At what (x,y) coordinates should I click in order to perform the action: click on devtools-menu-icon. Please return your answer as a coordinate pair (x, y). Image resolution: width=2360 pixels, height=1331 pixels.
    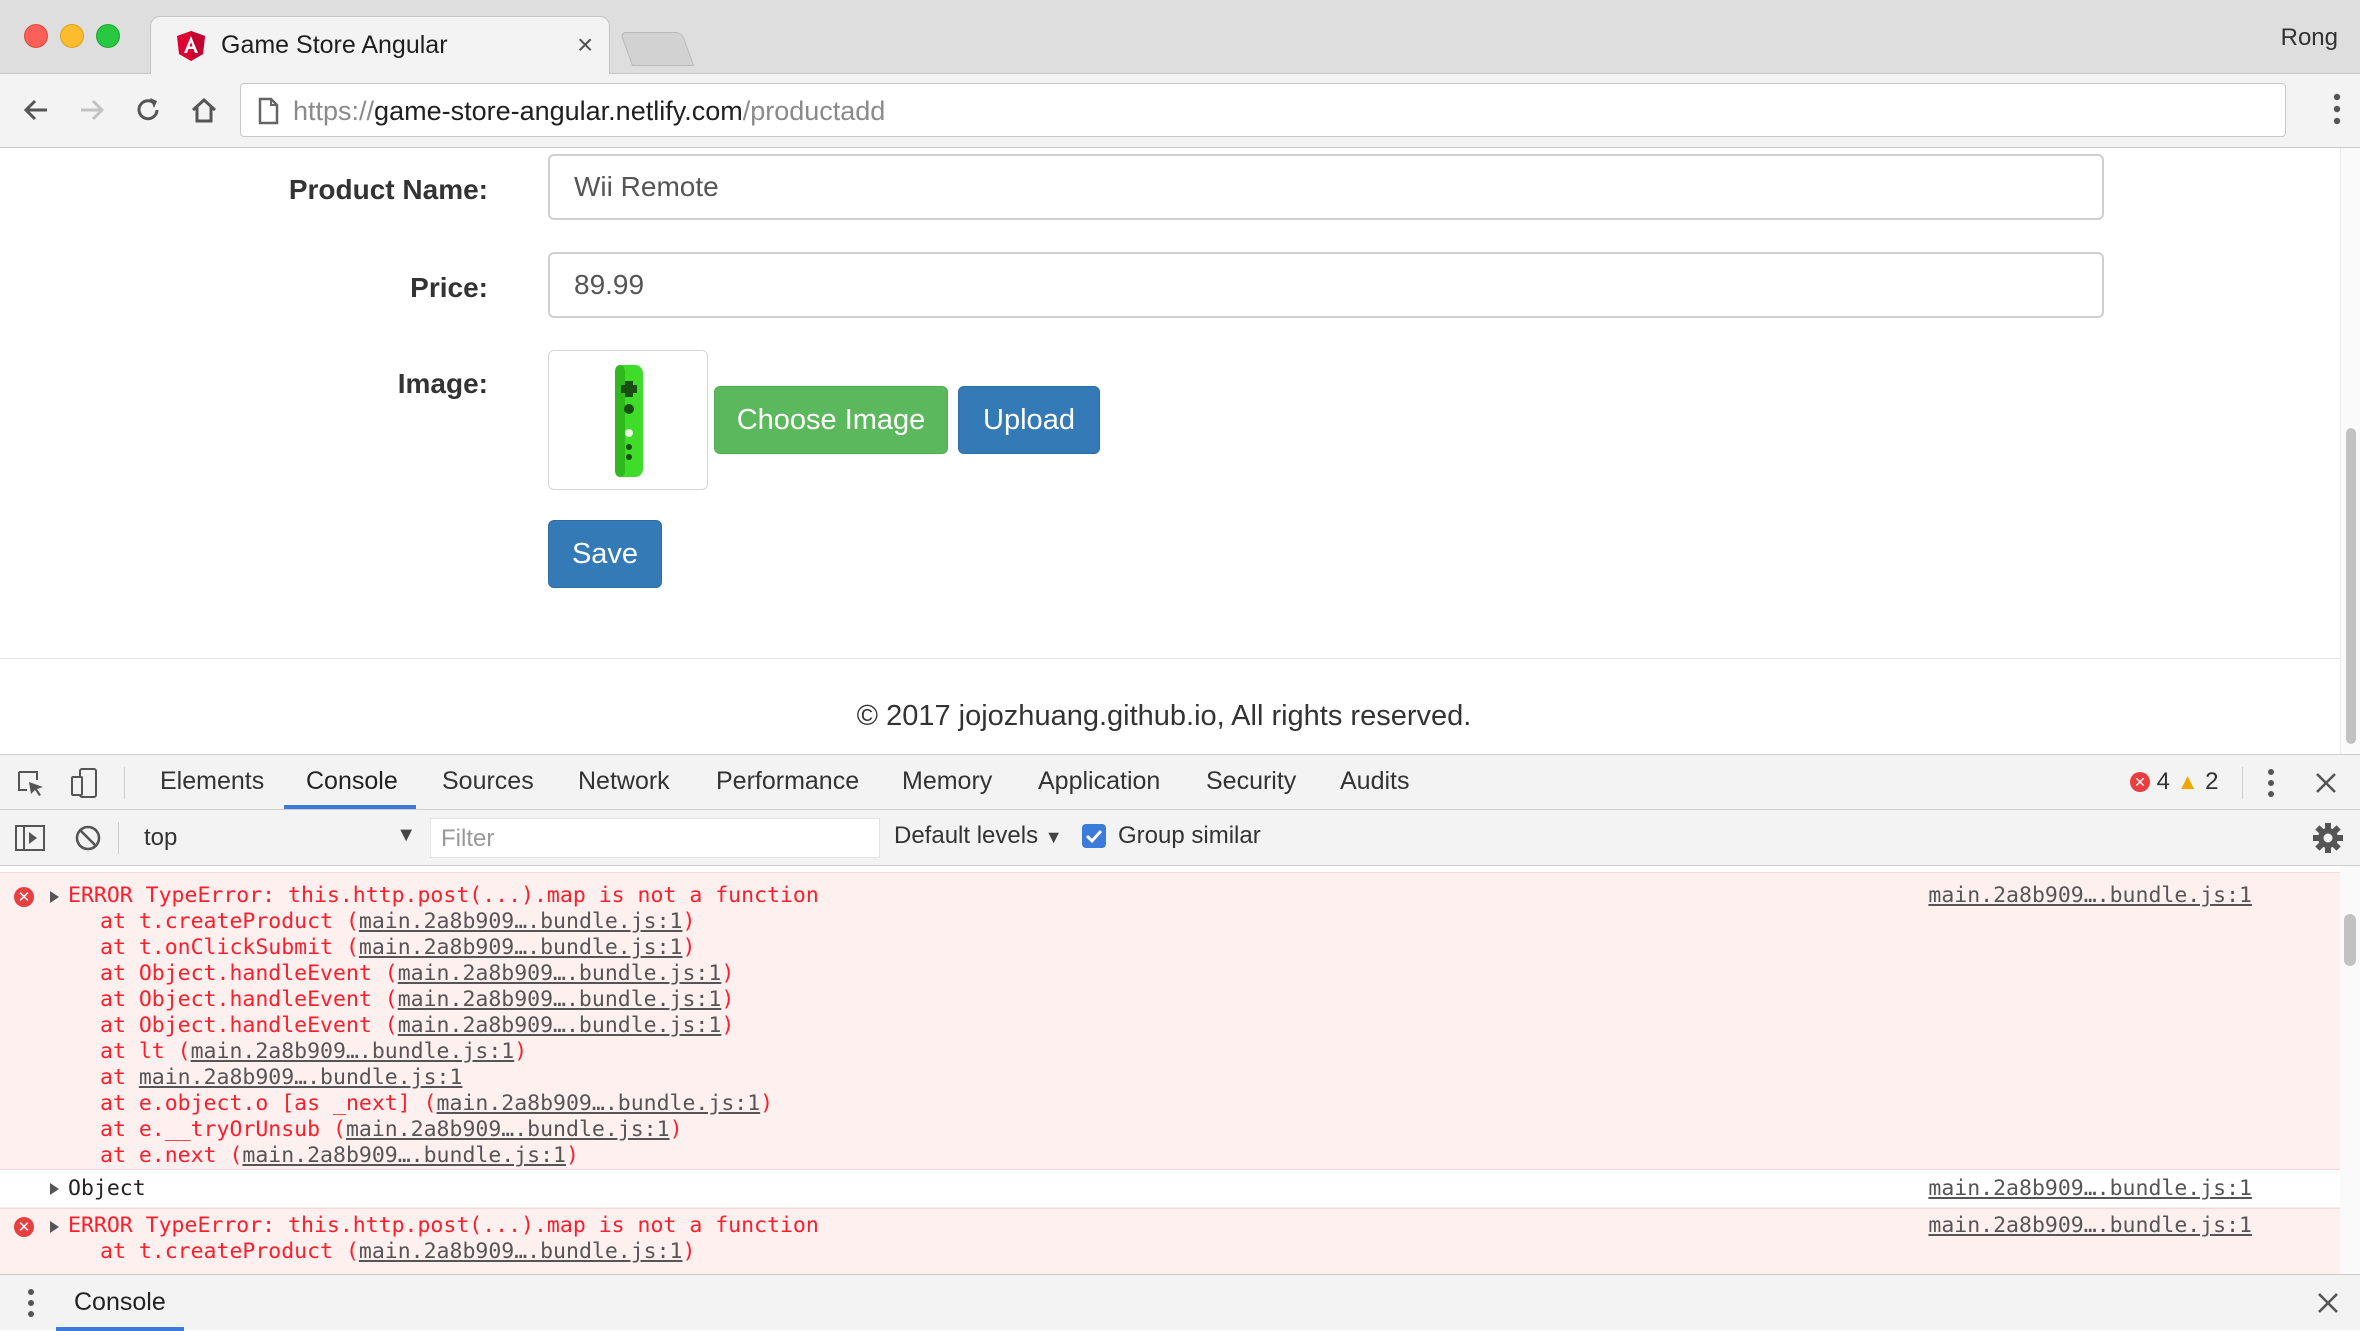
    Looking at the image, I should click on (2271, 783).